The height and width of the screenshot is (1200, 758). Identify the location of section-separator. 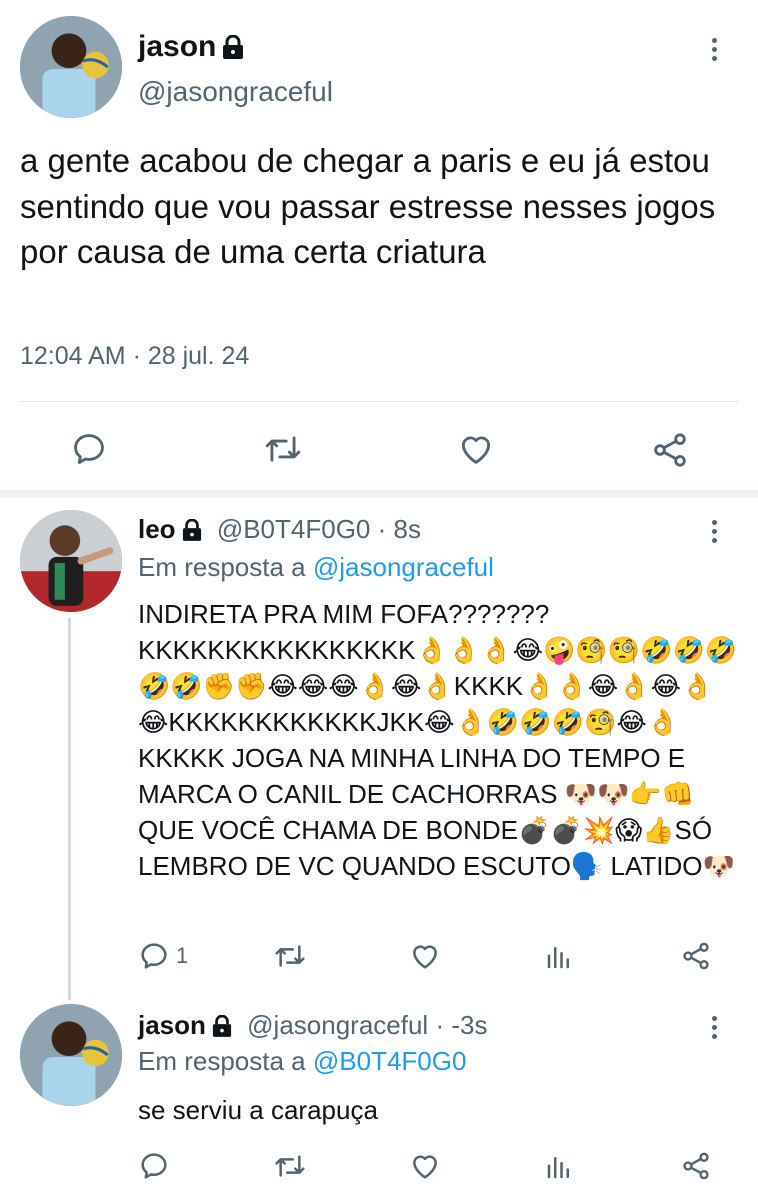
(379, 494).